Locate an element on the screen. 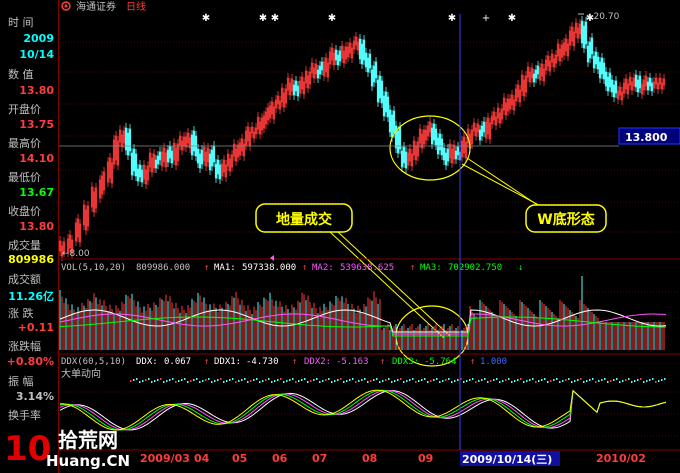  low-volume-label: 地量成交 is located at coordinates (304, 219).